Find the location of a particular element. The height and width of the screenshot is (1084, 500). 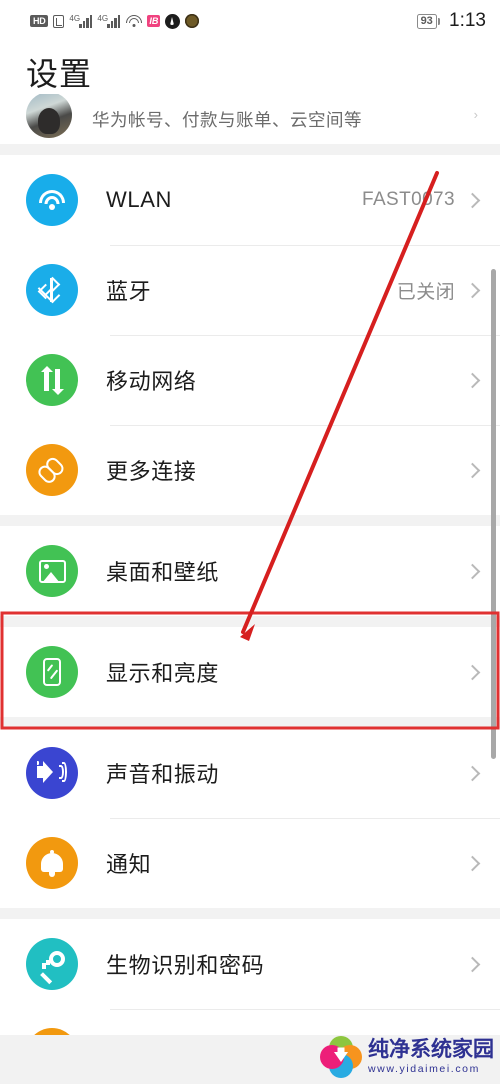

app-badge-icon: IB is located at coordinates (154, 21).